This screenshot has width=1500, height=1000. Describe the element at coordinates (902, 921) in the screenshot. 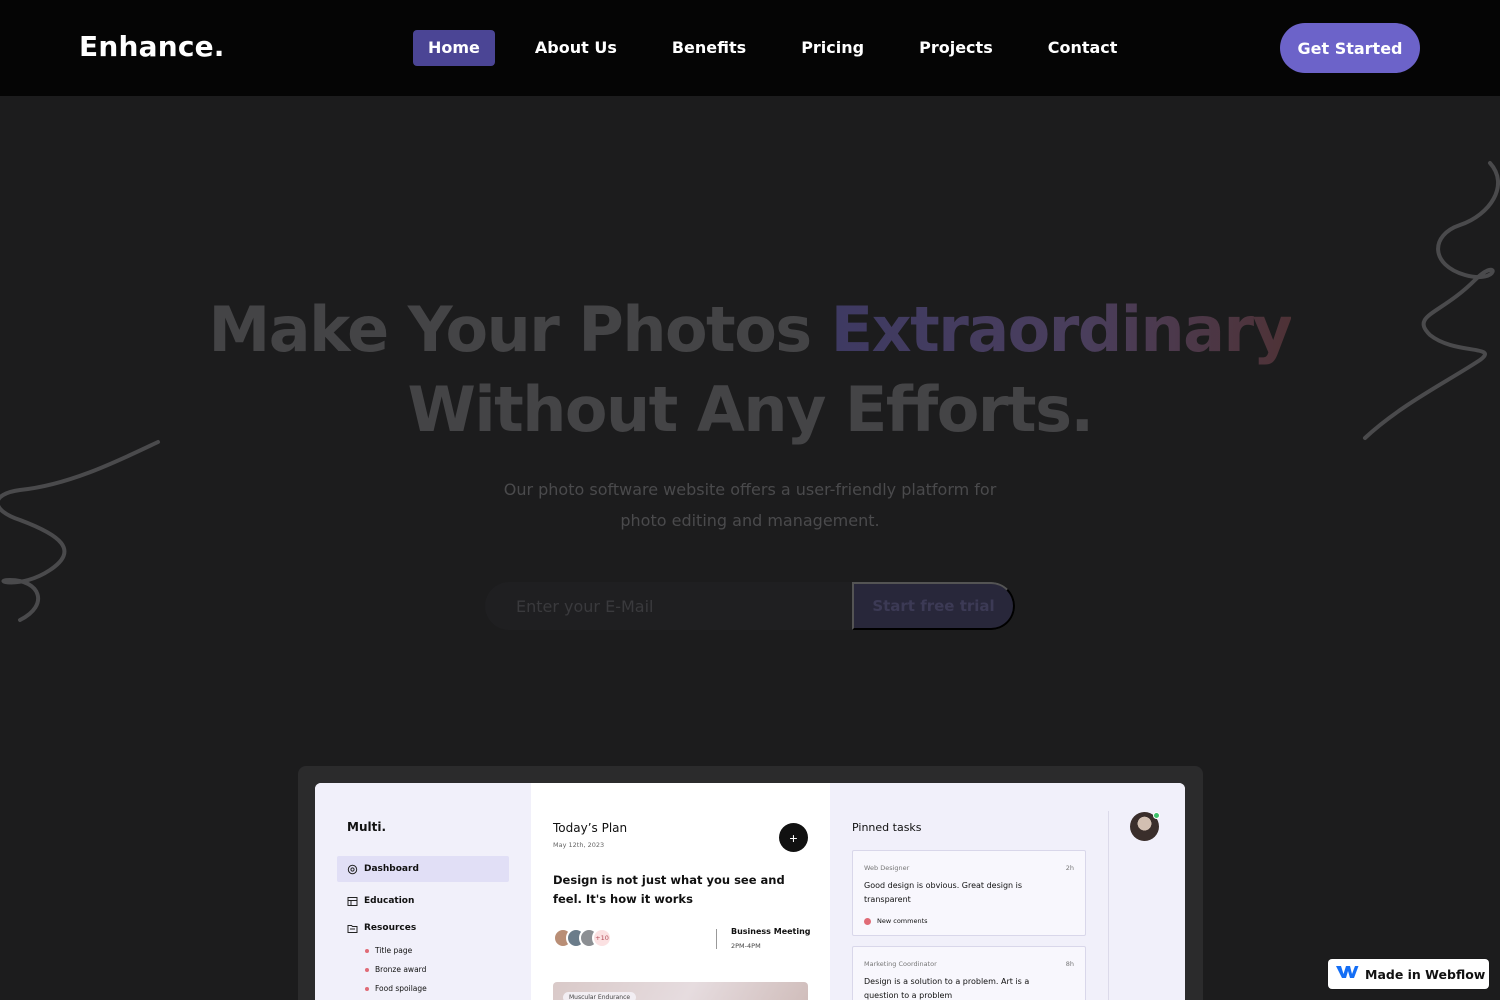

I see `task-meta-label: New comments` at that location.